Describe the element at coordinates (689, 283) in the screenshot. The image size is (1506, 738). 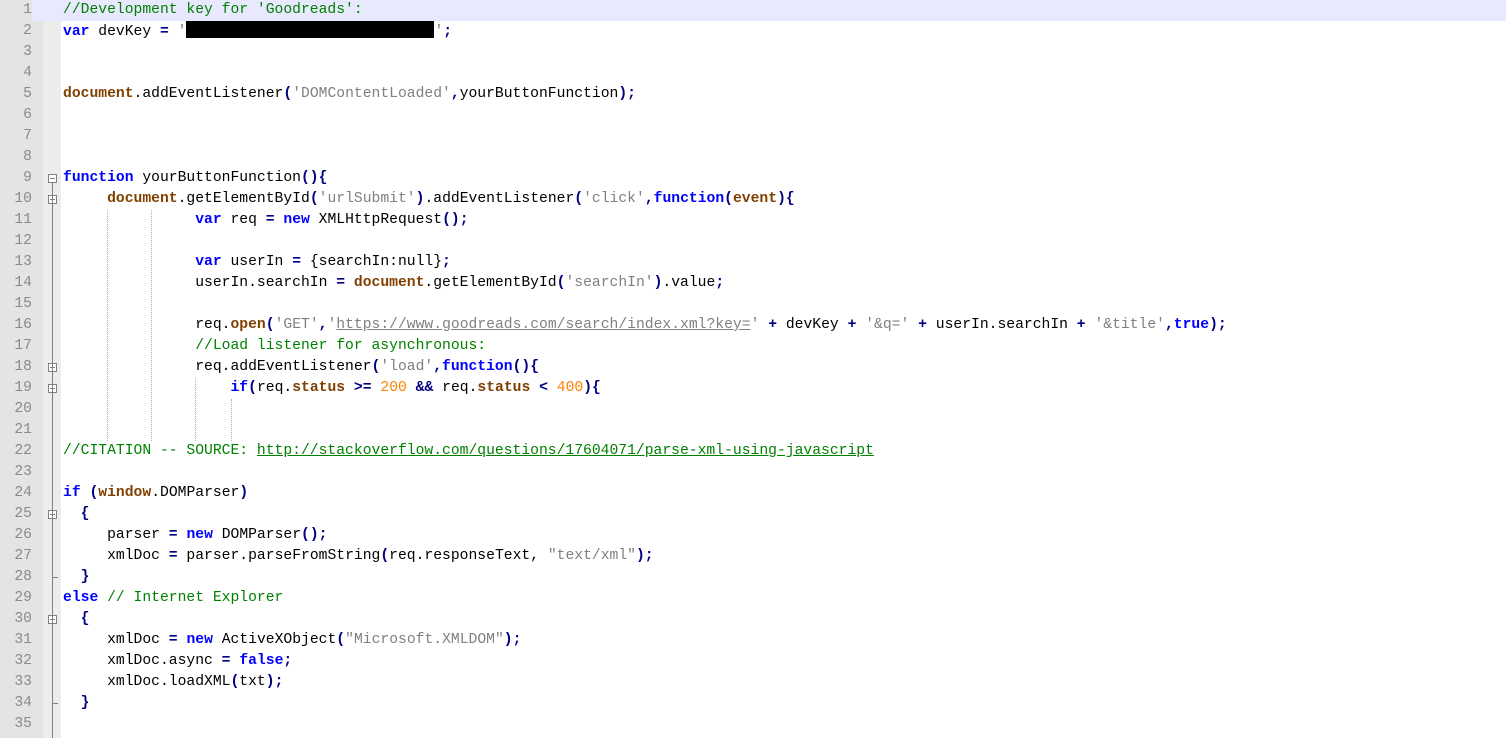
I see `code-token: .value` at that location.